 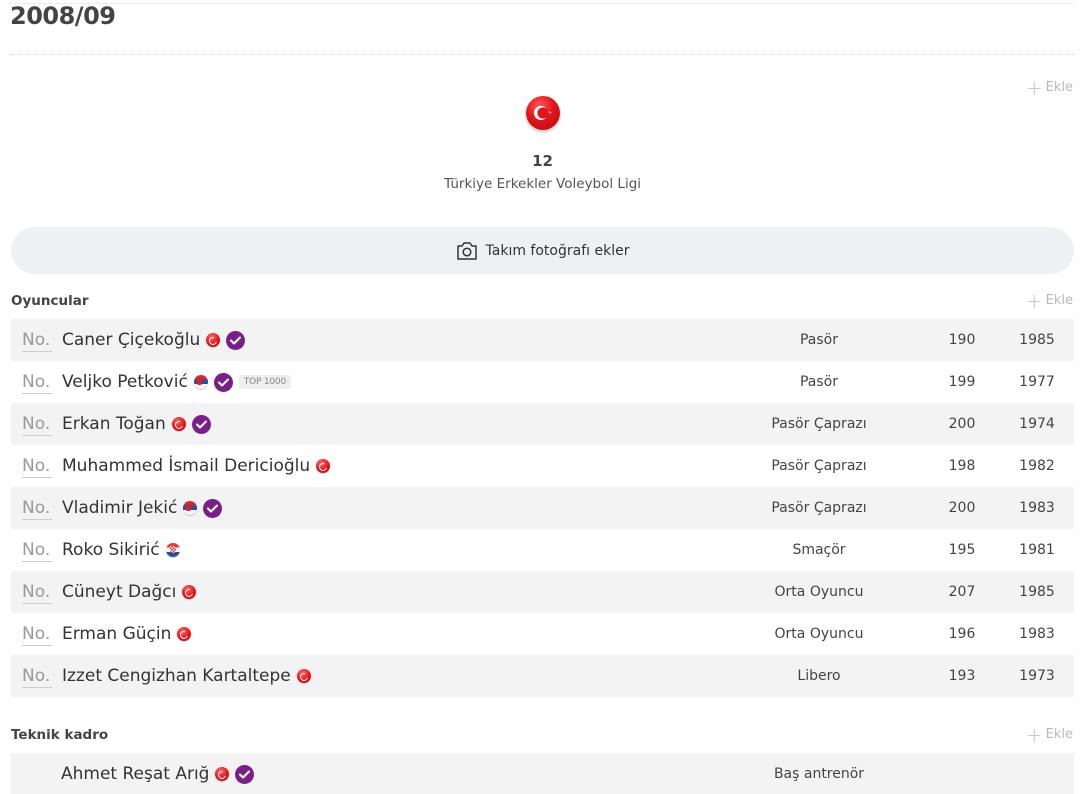 I want to click on player-name: Caner Çiçekoğlu, so click(x=154, y=340).